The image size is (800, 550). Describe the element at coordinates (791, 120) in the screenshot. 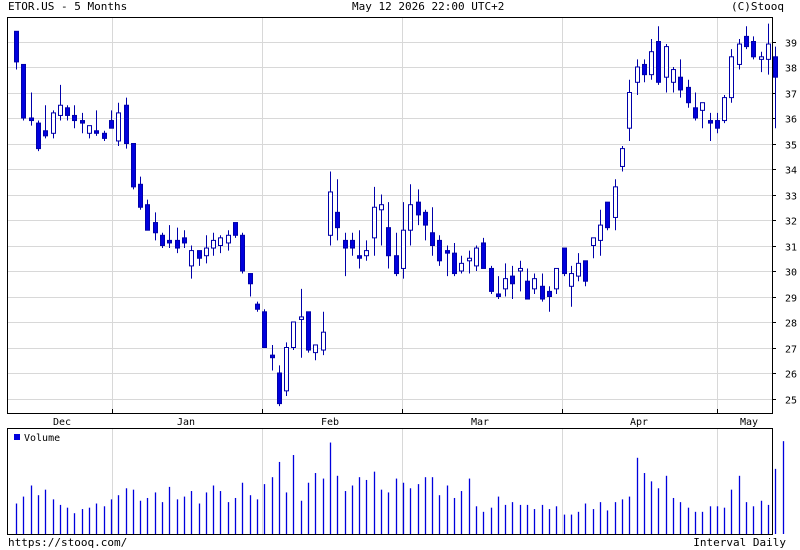

I see `y-tick-label: 36` at that location.